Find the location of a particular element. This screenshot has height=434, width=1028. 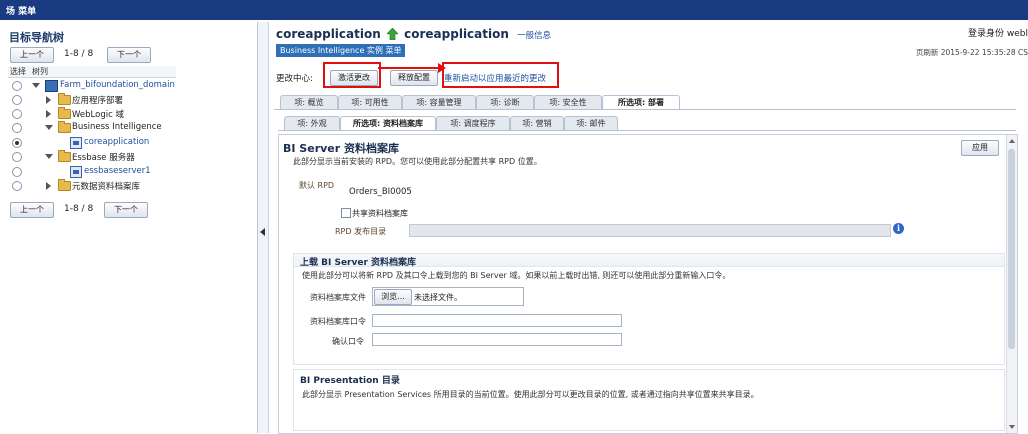

login-identity: 登录身份 webl is located at coordinates (998, 34).